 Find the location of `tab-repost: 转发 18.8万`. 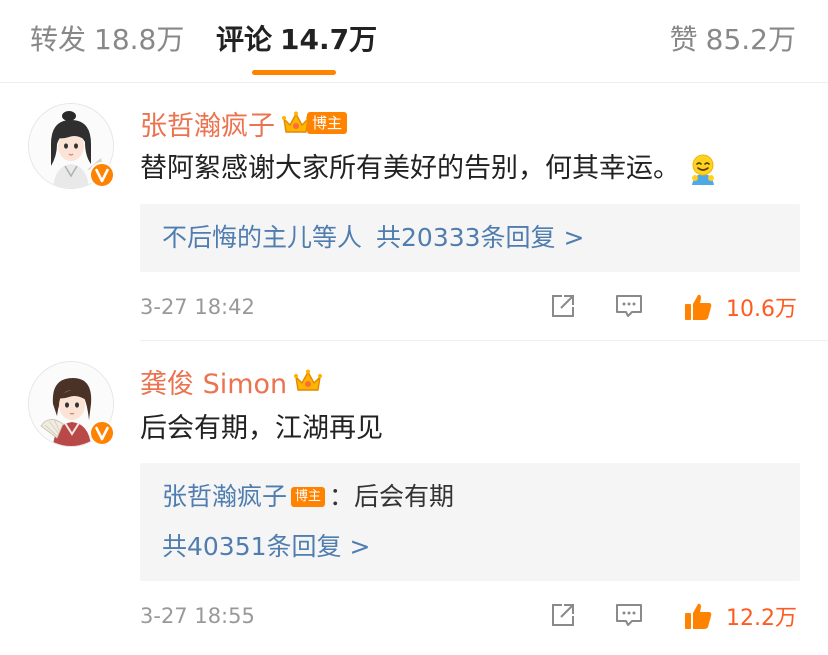

tab-repost: 转发 18.8万 is located at coordinates (107, 40).